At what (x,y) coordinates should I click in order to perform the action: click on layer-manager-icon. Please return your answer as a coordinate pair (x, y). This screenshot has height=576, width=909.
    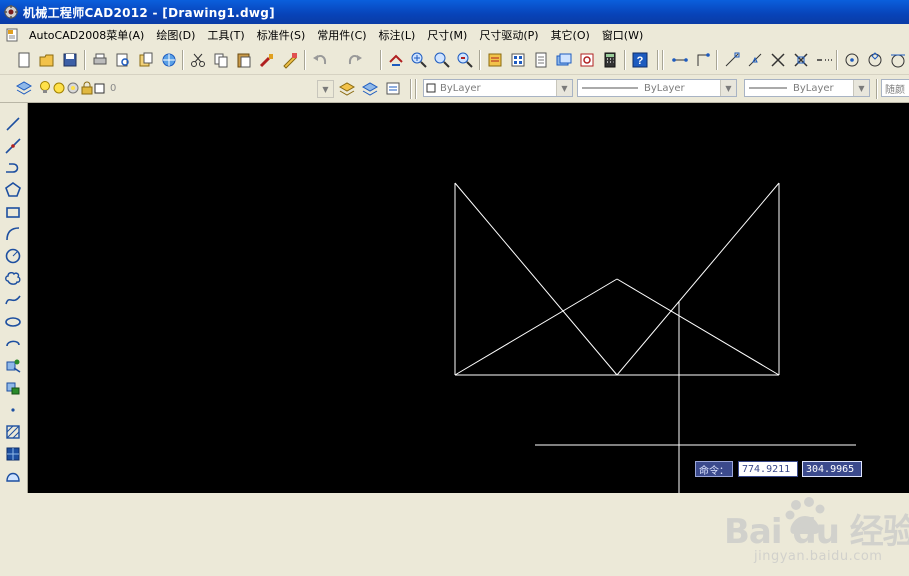
    Looking at the image, I should click on (24, 88).